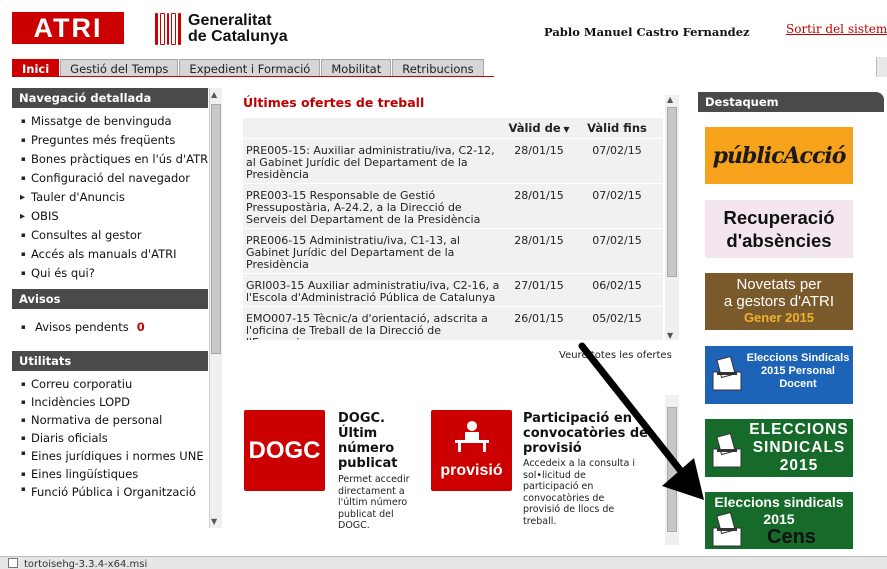 This screenshot has width=887, height=569. What do you see at coordinates (110, 98) in the screenshot?
I see `nav-section-title: Navegació detallada` at bounding box center [110, 98].